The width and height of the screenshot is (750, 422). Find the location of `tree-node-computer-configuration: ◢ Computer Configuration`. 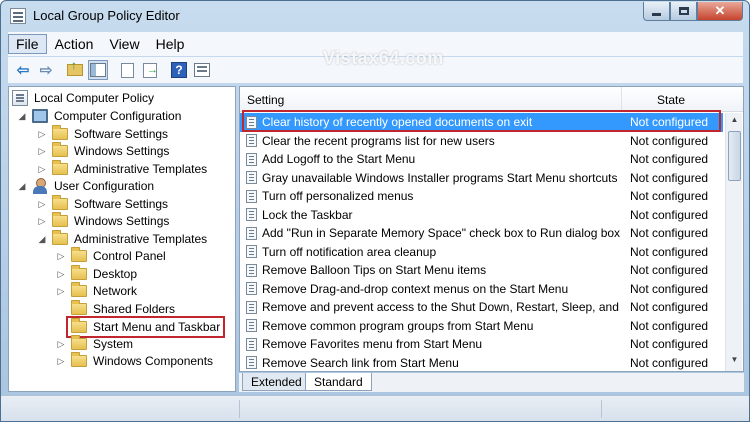

tree-node-computer-configuration: ◢ Computer Configuration is located at coordinates (99, 116).